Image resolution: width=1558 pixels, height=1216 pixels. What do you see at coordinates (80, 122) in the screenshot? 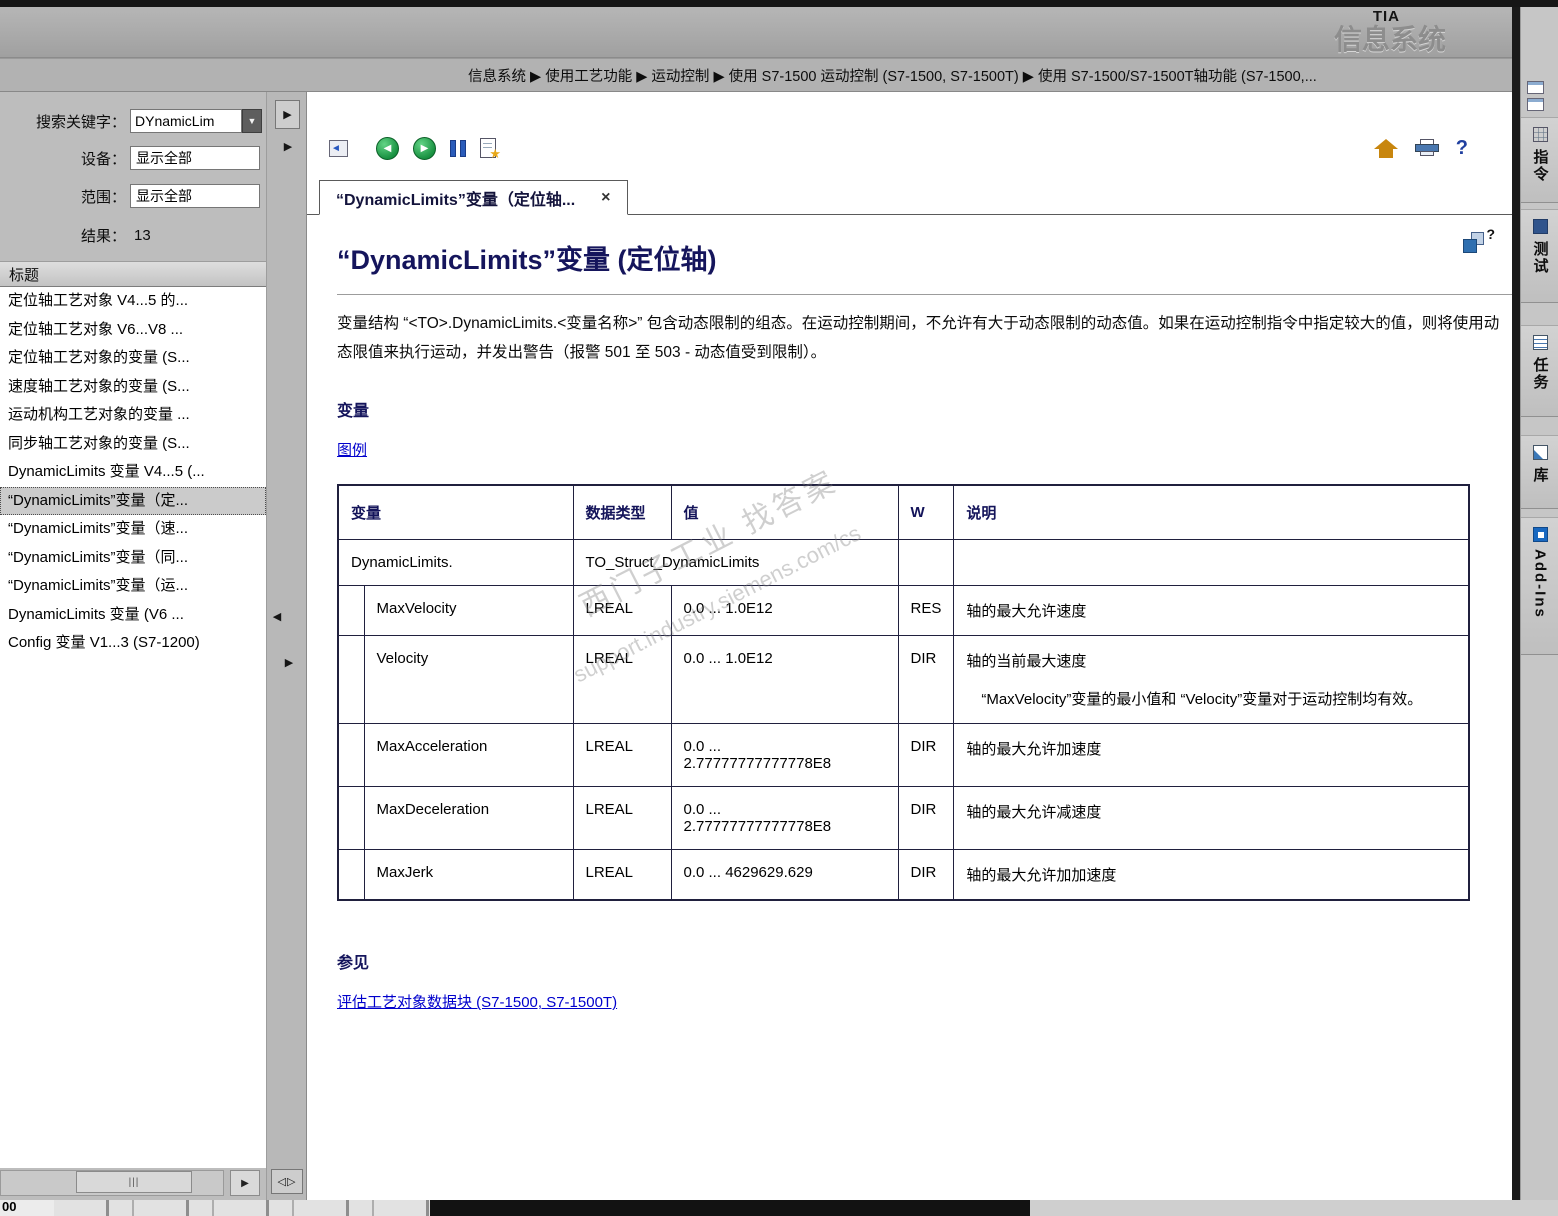
I see `keyword-label: 搜索关键字：` at bounding box center [80, 122].